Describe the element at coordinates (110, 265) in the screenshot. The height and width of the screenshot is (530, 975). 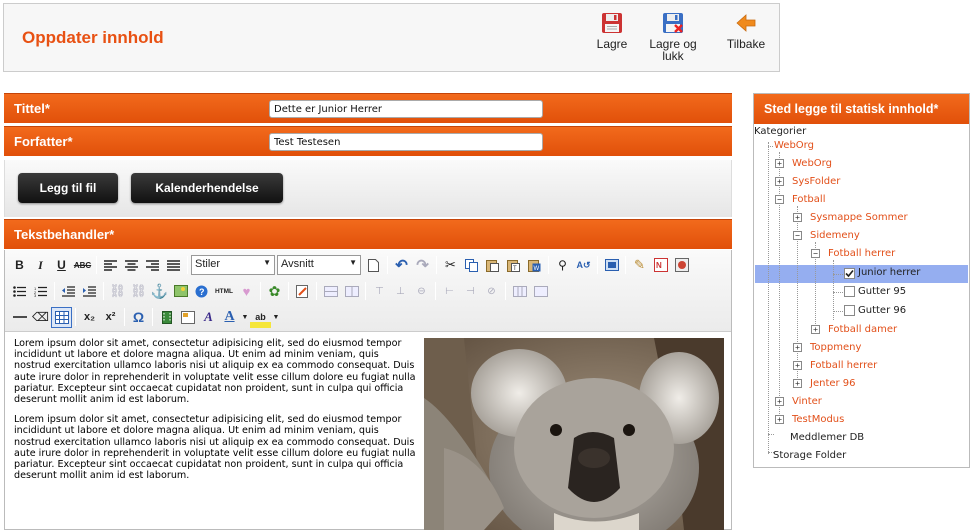
I see `align-left-icon` at that location.